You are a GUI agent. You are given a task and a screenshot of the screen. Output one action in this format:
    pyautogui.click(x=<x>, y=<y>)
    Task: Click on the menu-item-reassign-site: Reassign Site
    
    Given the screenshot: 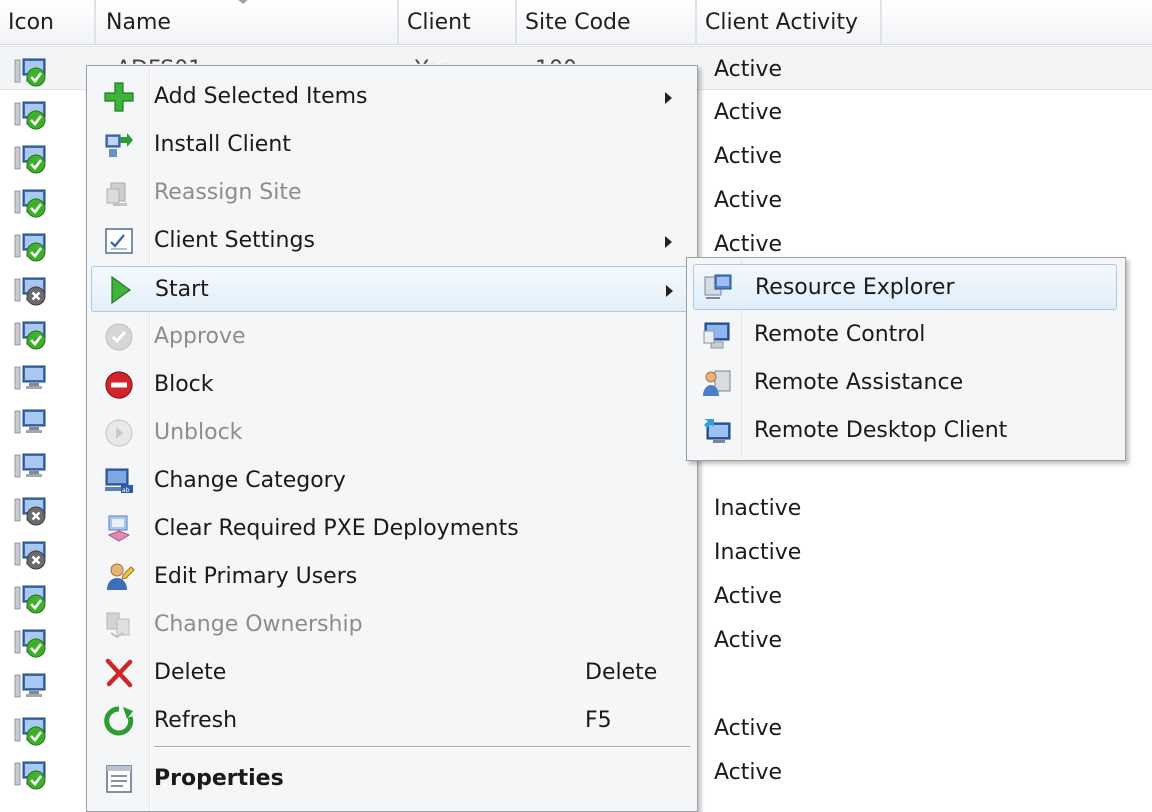 What is the action you would take?
    pyautogui.click(x=391, y=193)
    